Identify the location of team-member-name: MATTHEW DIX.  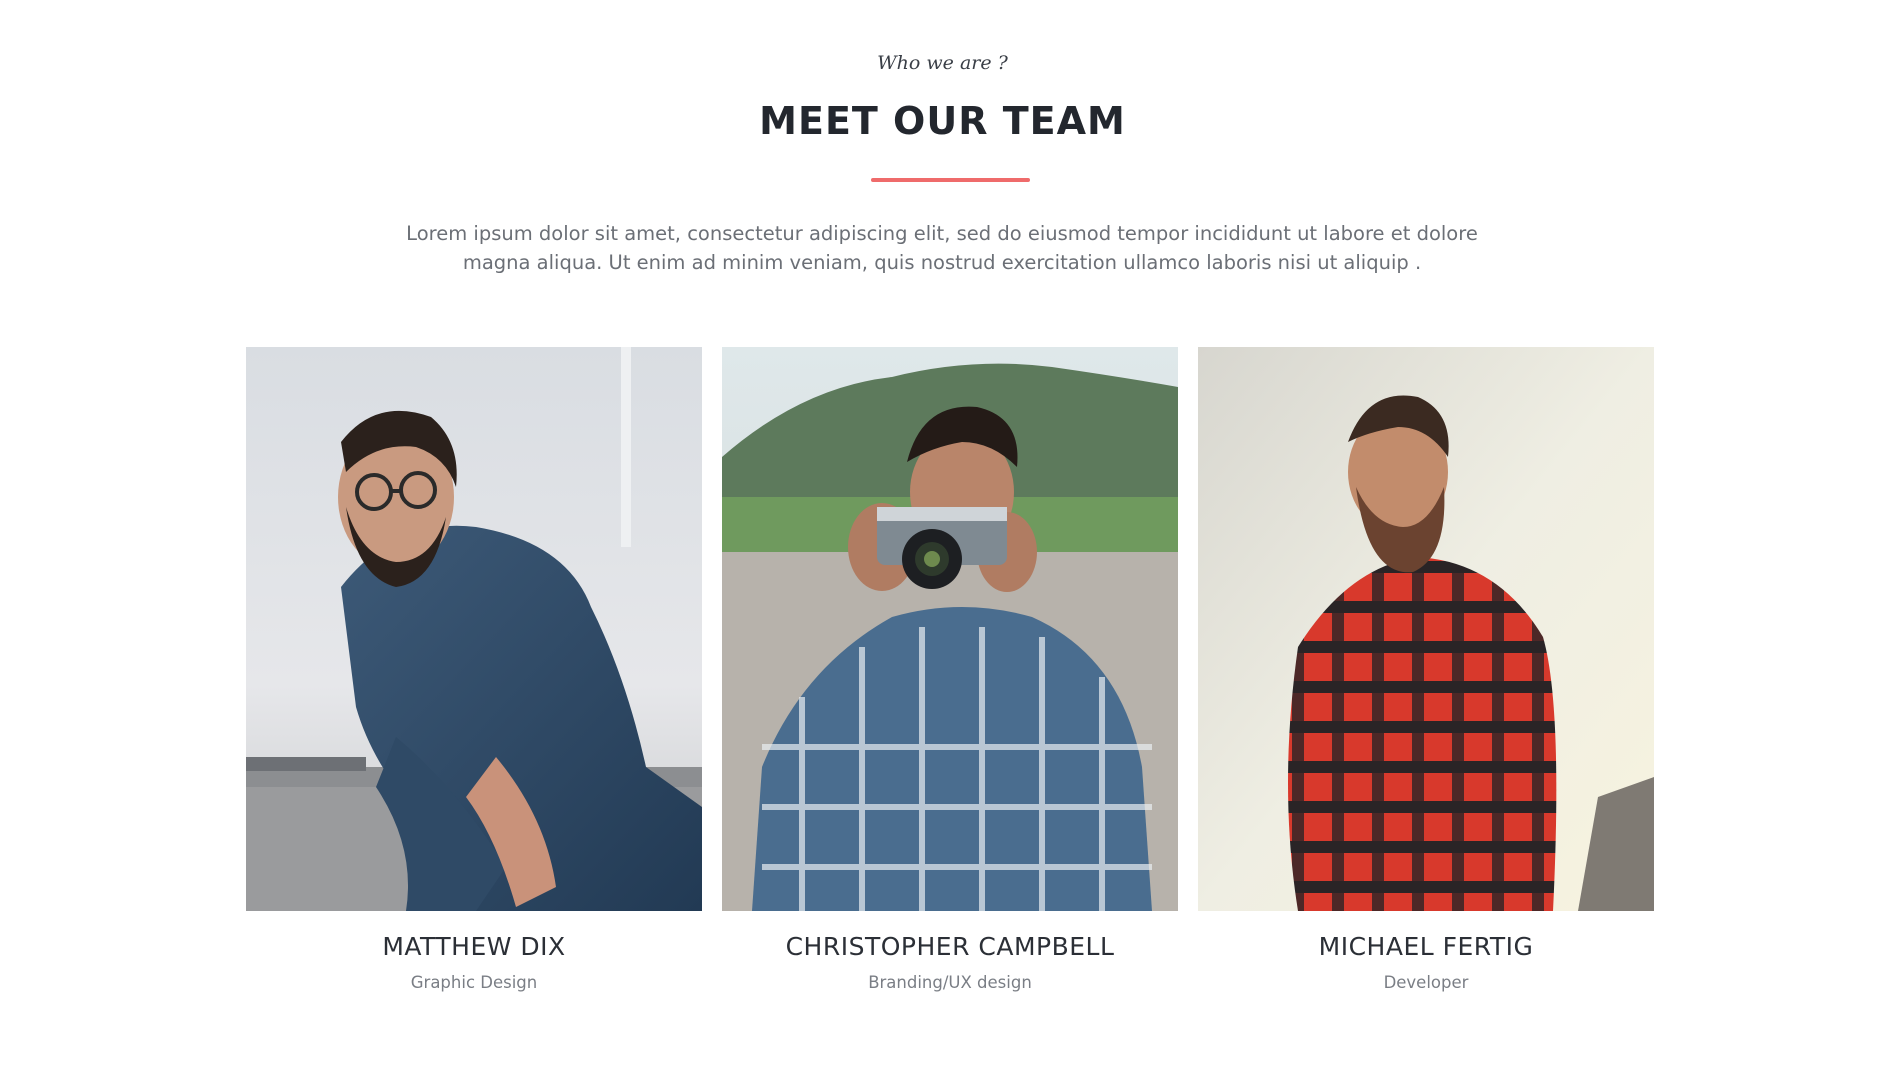
(474, 946).